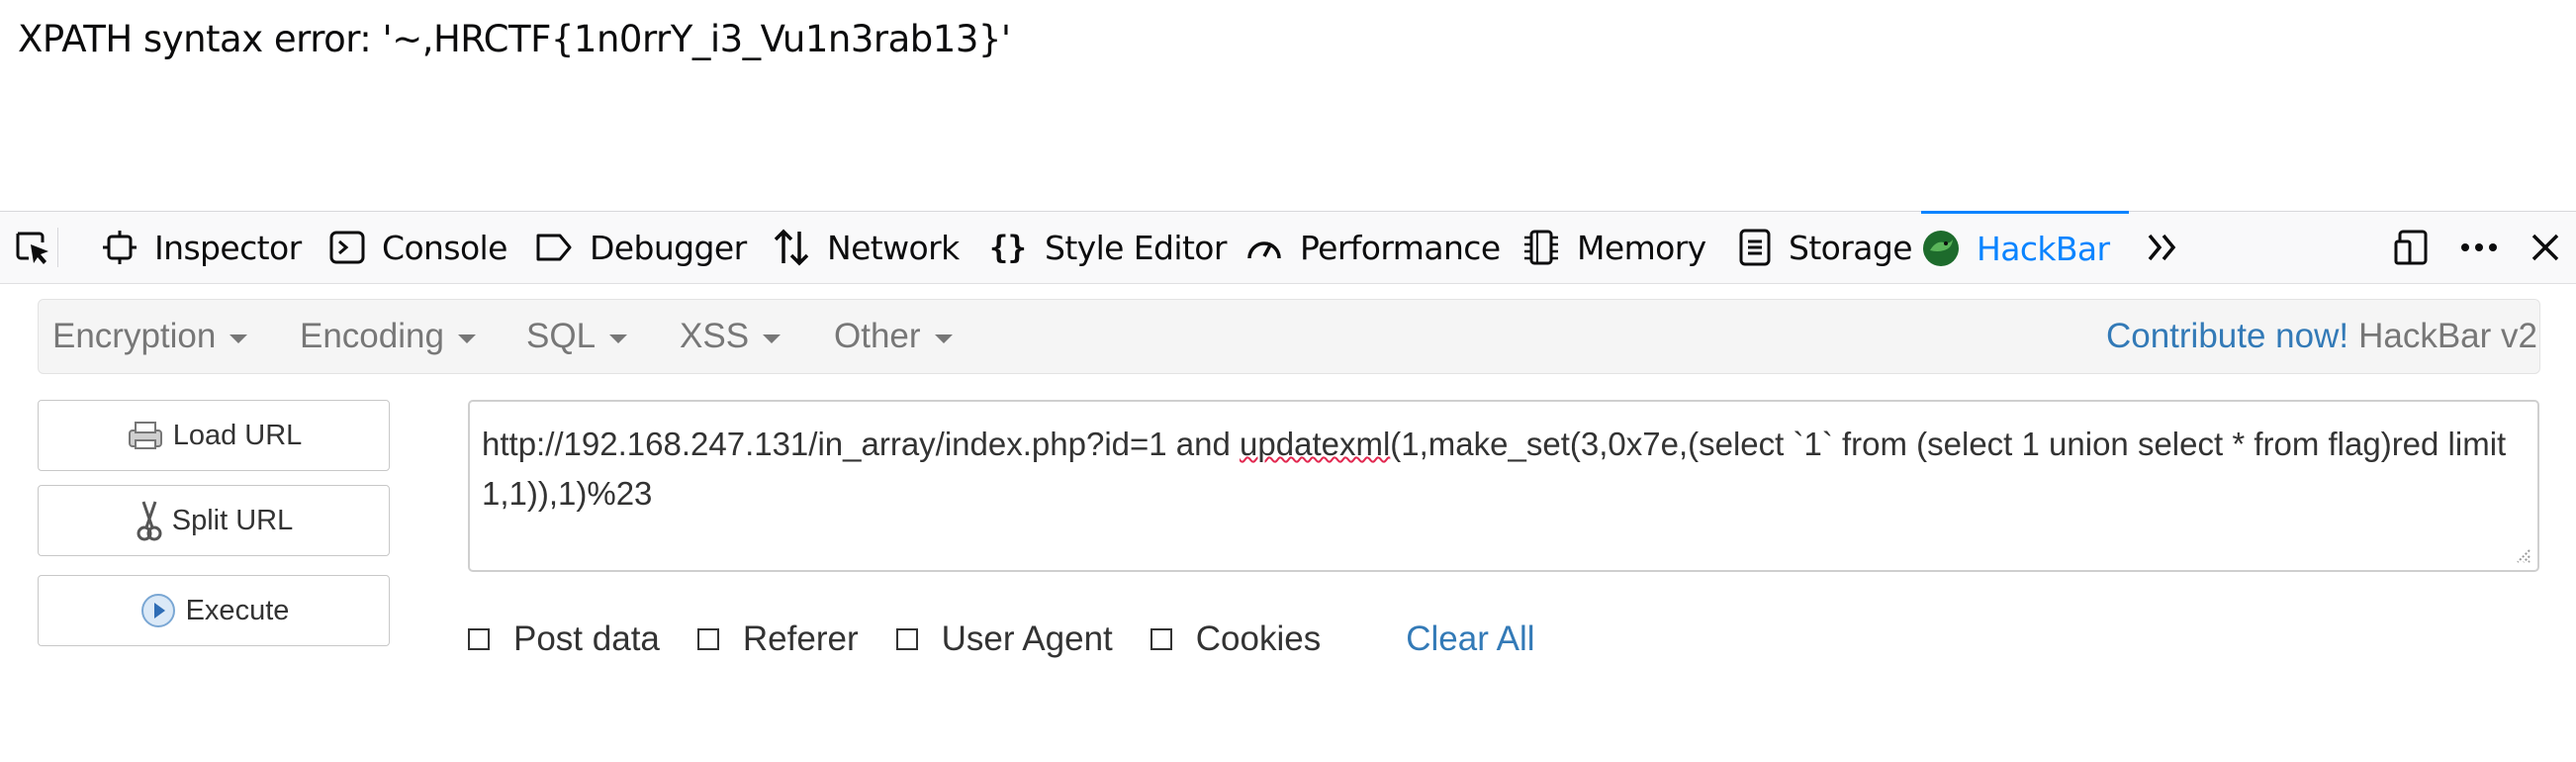 The width and height of the screenshot is (2576, 762). What do you see at coordinates (1470, 639) in the screenshot?
I see `clear-all-link: Clear All` at bounding box center [1470, 639].